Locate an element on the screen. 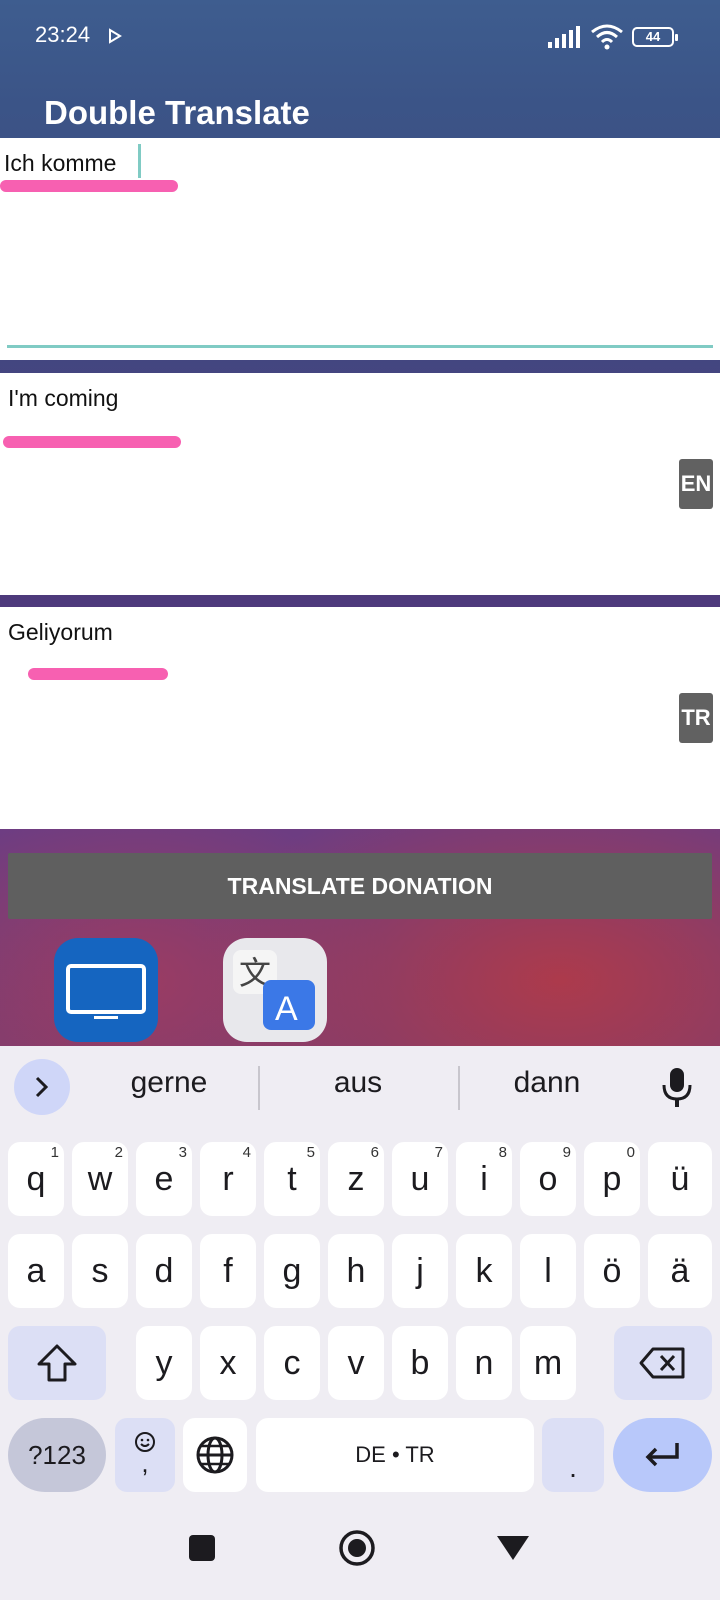  key-ue: ü is located at coordinates (680, 1179).